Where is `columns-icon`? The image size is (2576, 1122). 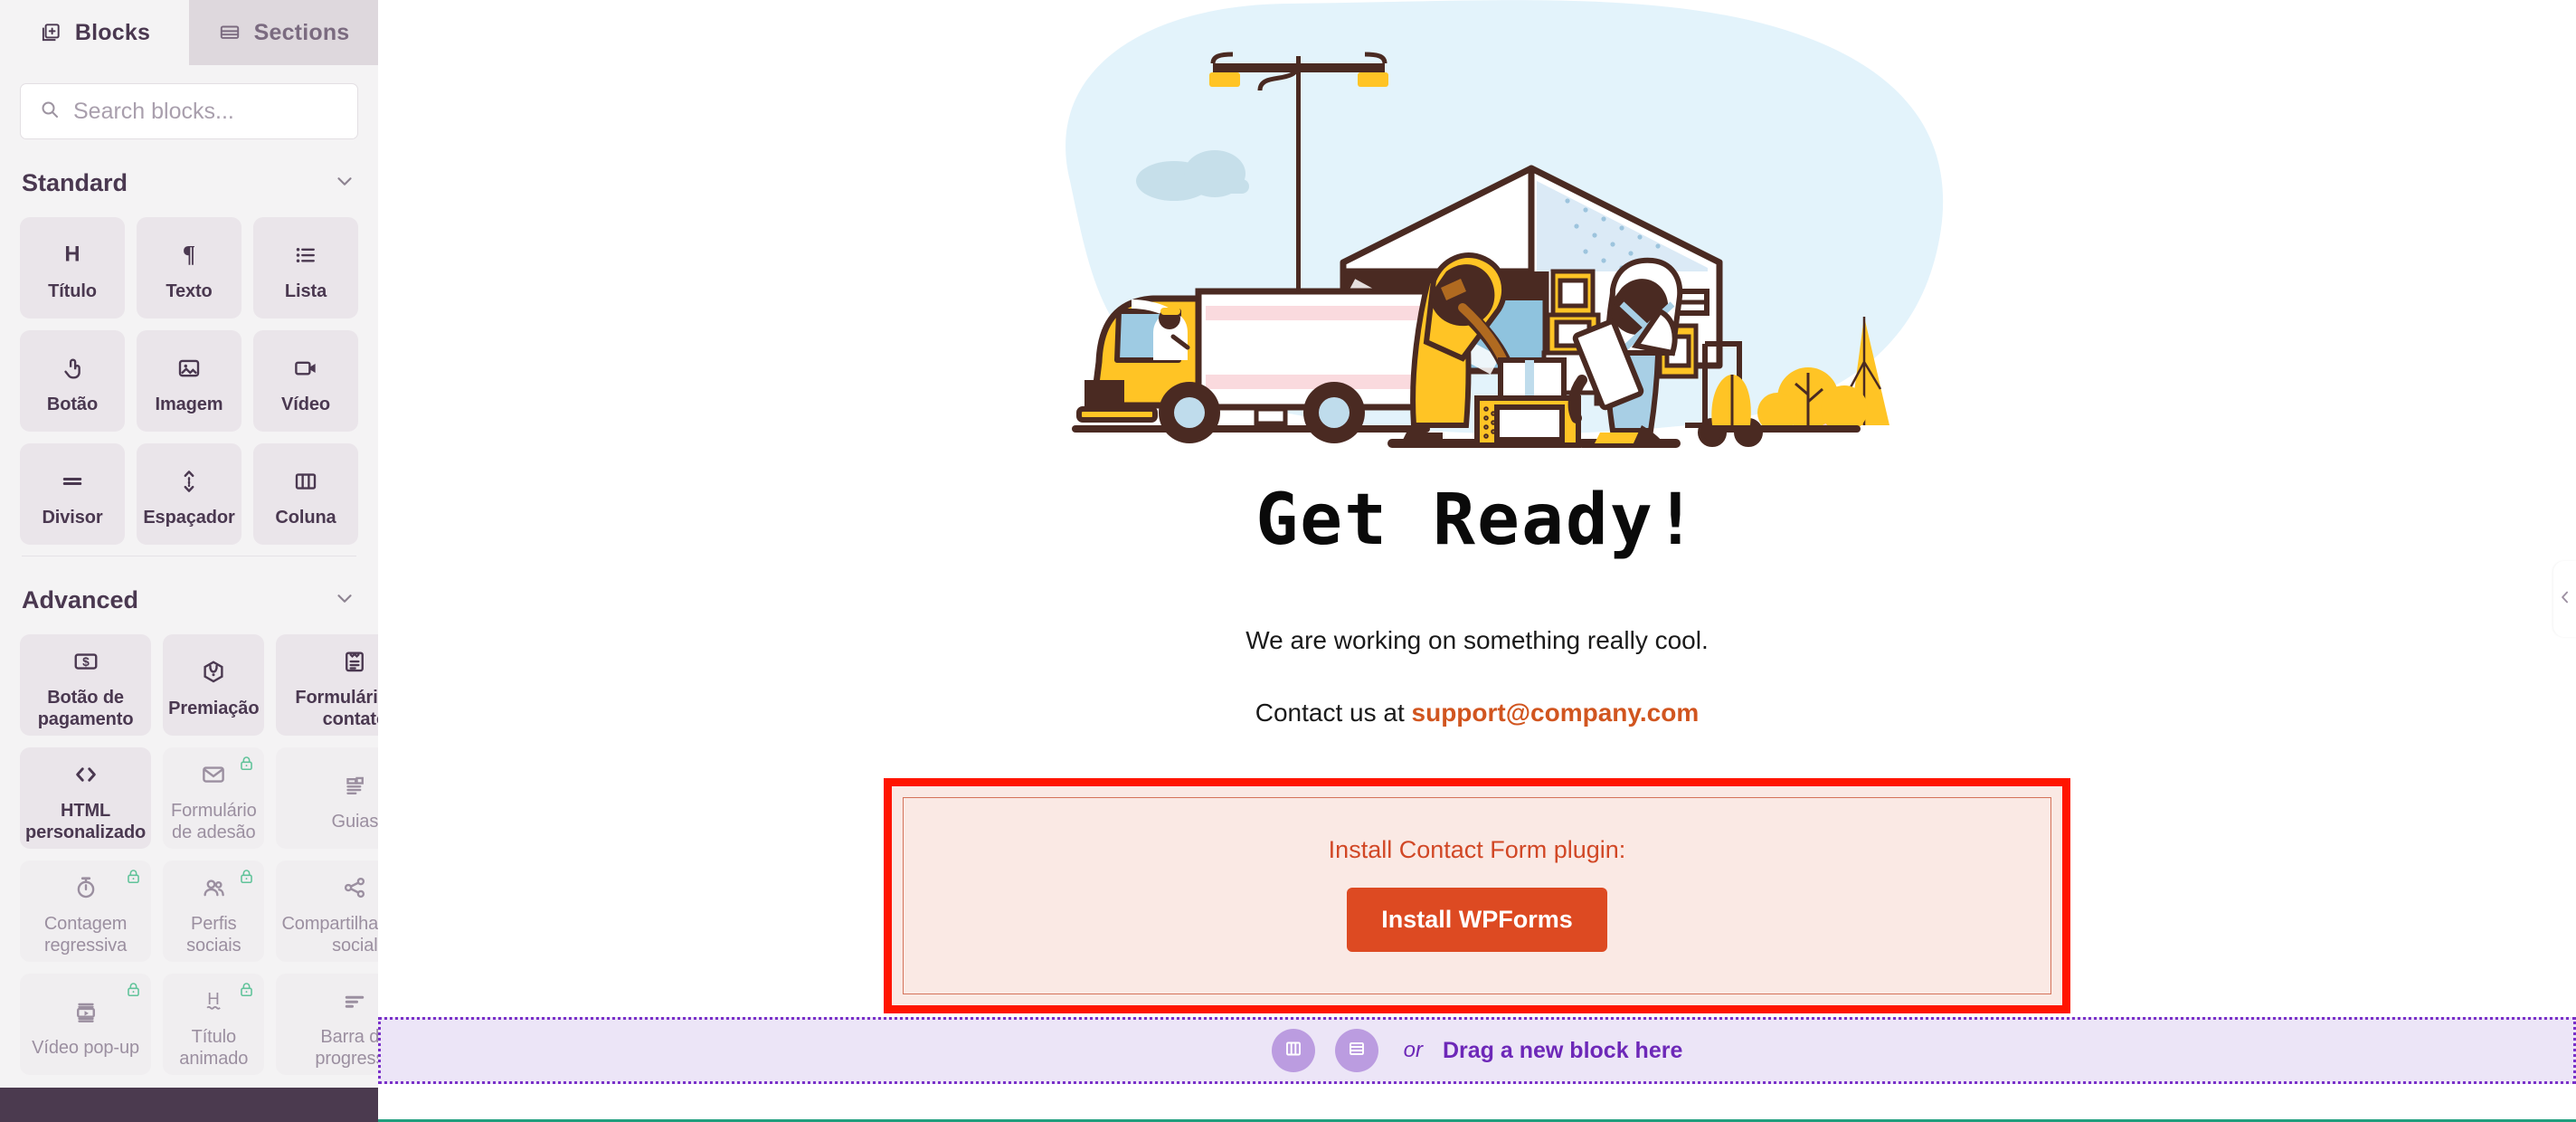 columns-icon is located at coordinates (305, 481).